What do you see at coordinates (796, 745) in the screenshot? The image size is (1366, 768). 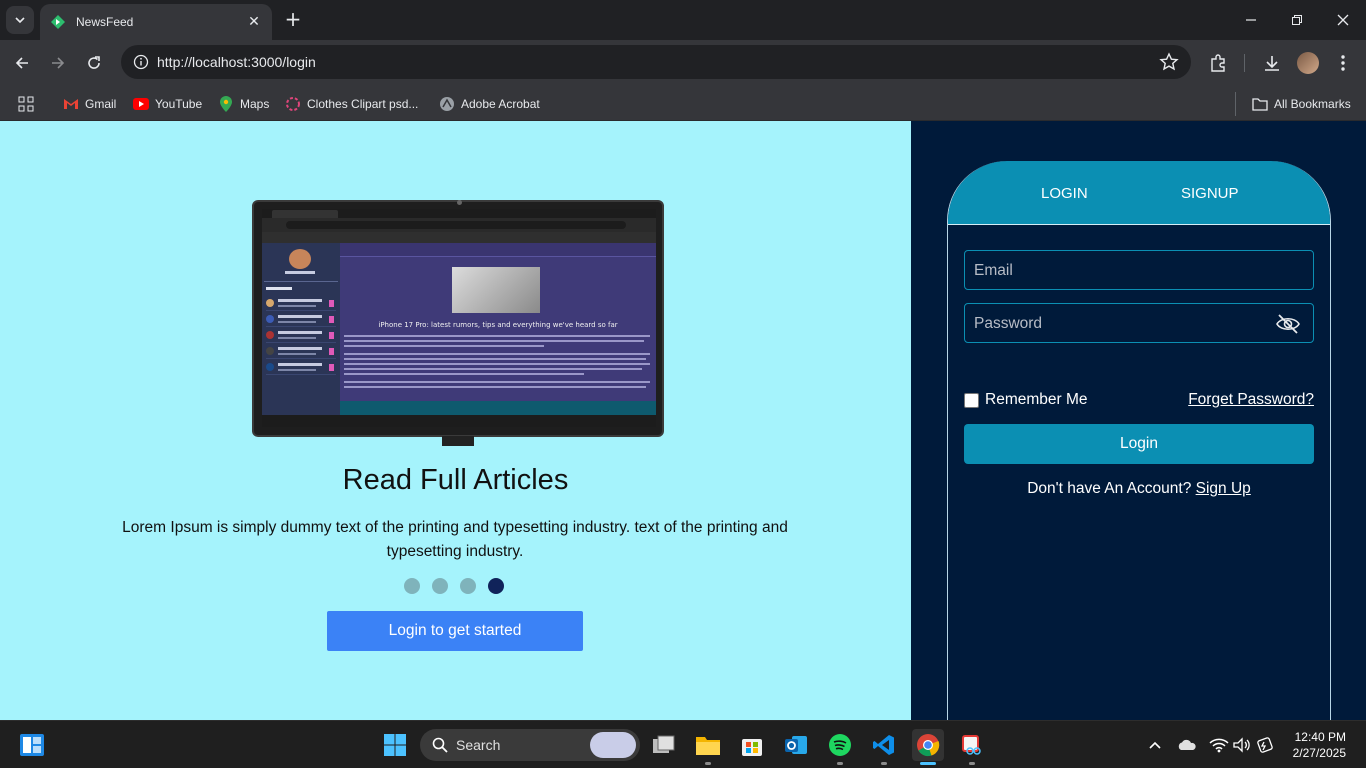 I see `outlook-icon` at bounding box center [796, 745].